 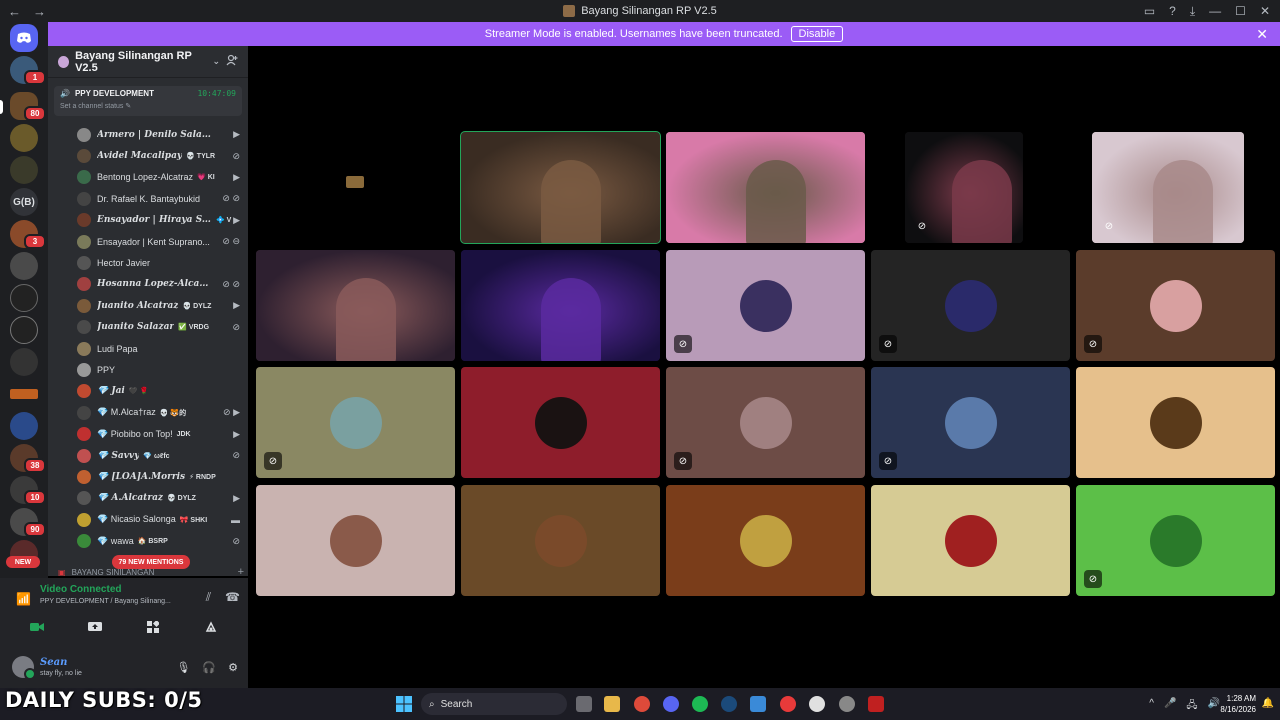 I want to click on voice-user: 💎 [LOA]A.Morris ⚡ RNDP, so click(x=148, y=476).